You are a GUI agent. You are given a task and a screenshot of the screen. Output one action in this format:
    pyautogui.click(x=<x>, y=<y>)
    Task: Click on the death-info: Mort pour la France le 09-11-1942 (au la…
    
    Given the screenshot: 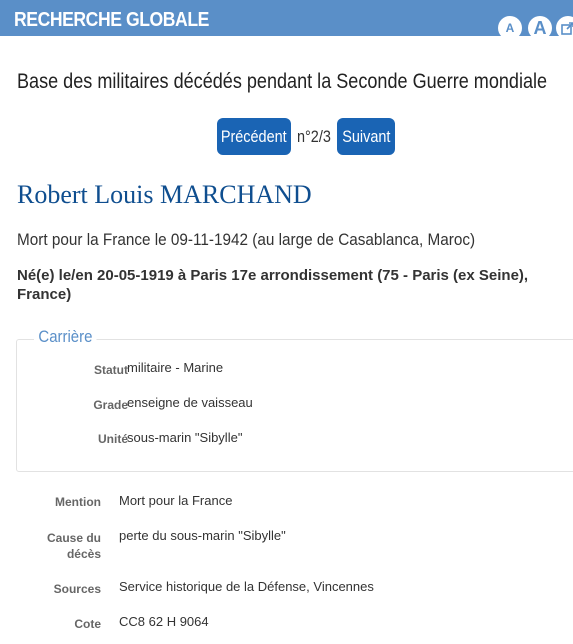 What is the action you would take?
    pyautogui.click(x=246, y=239)
    